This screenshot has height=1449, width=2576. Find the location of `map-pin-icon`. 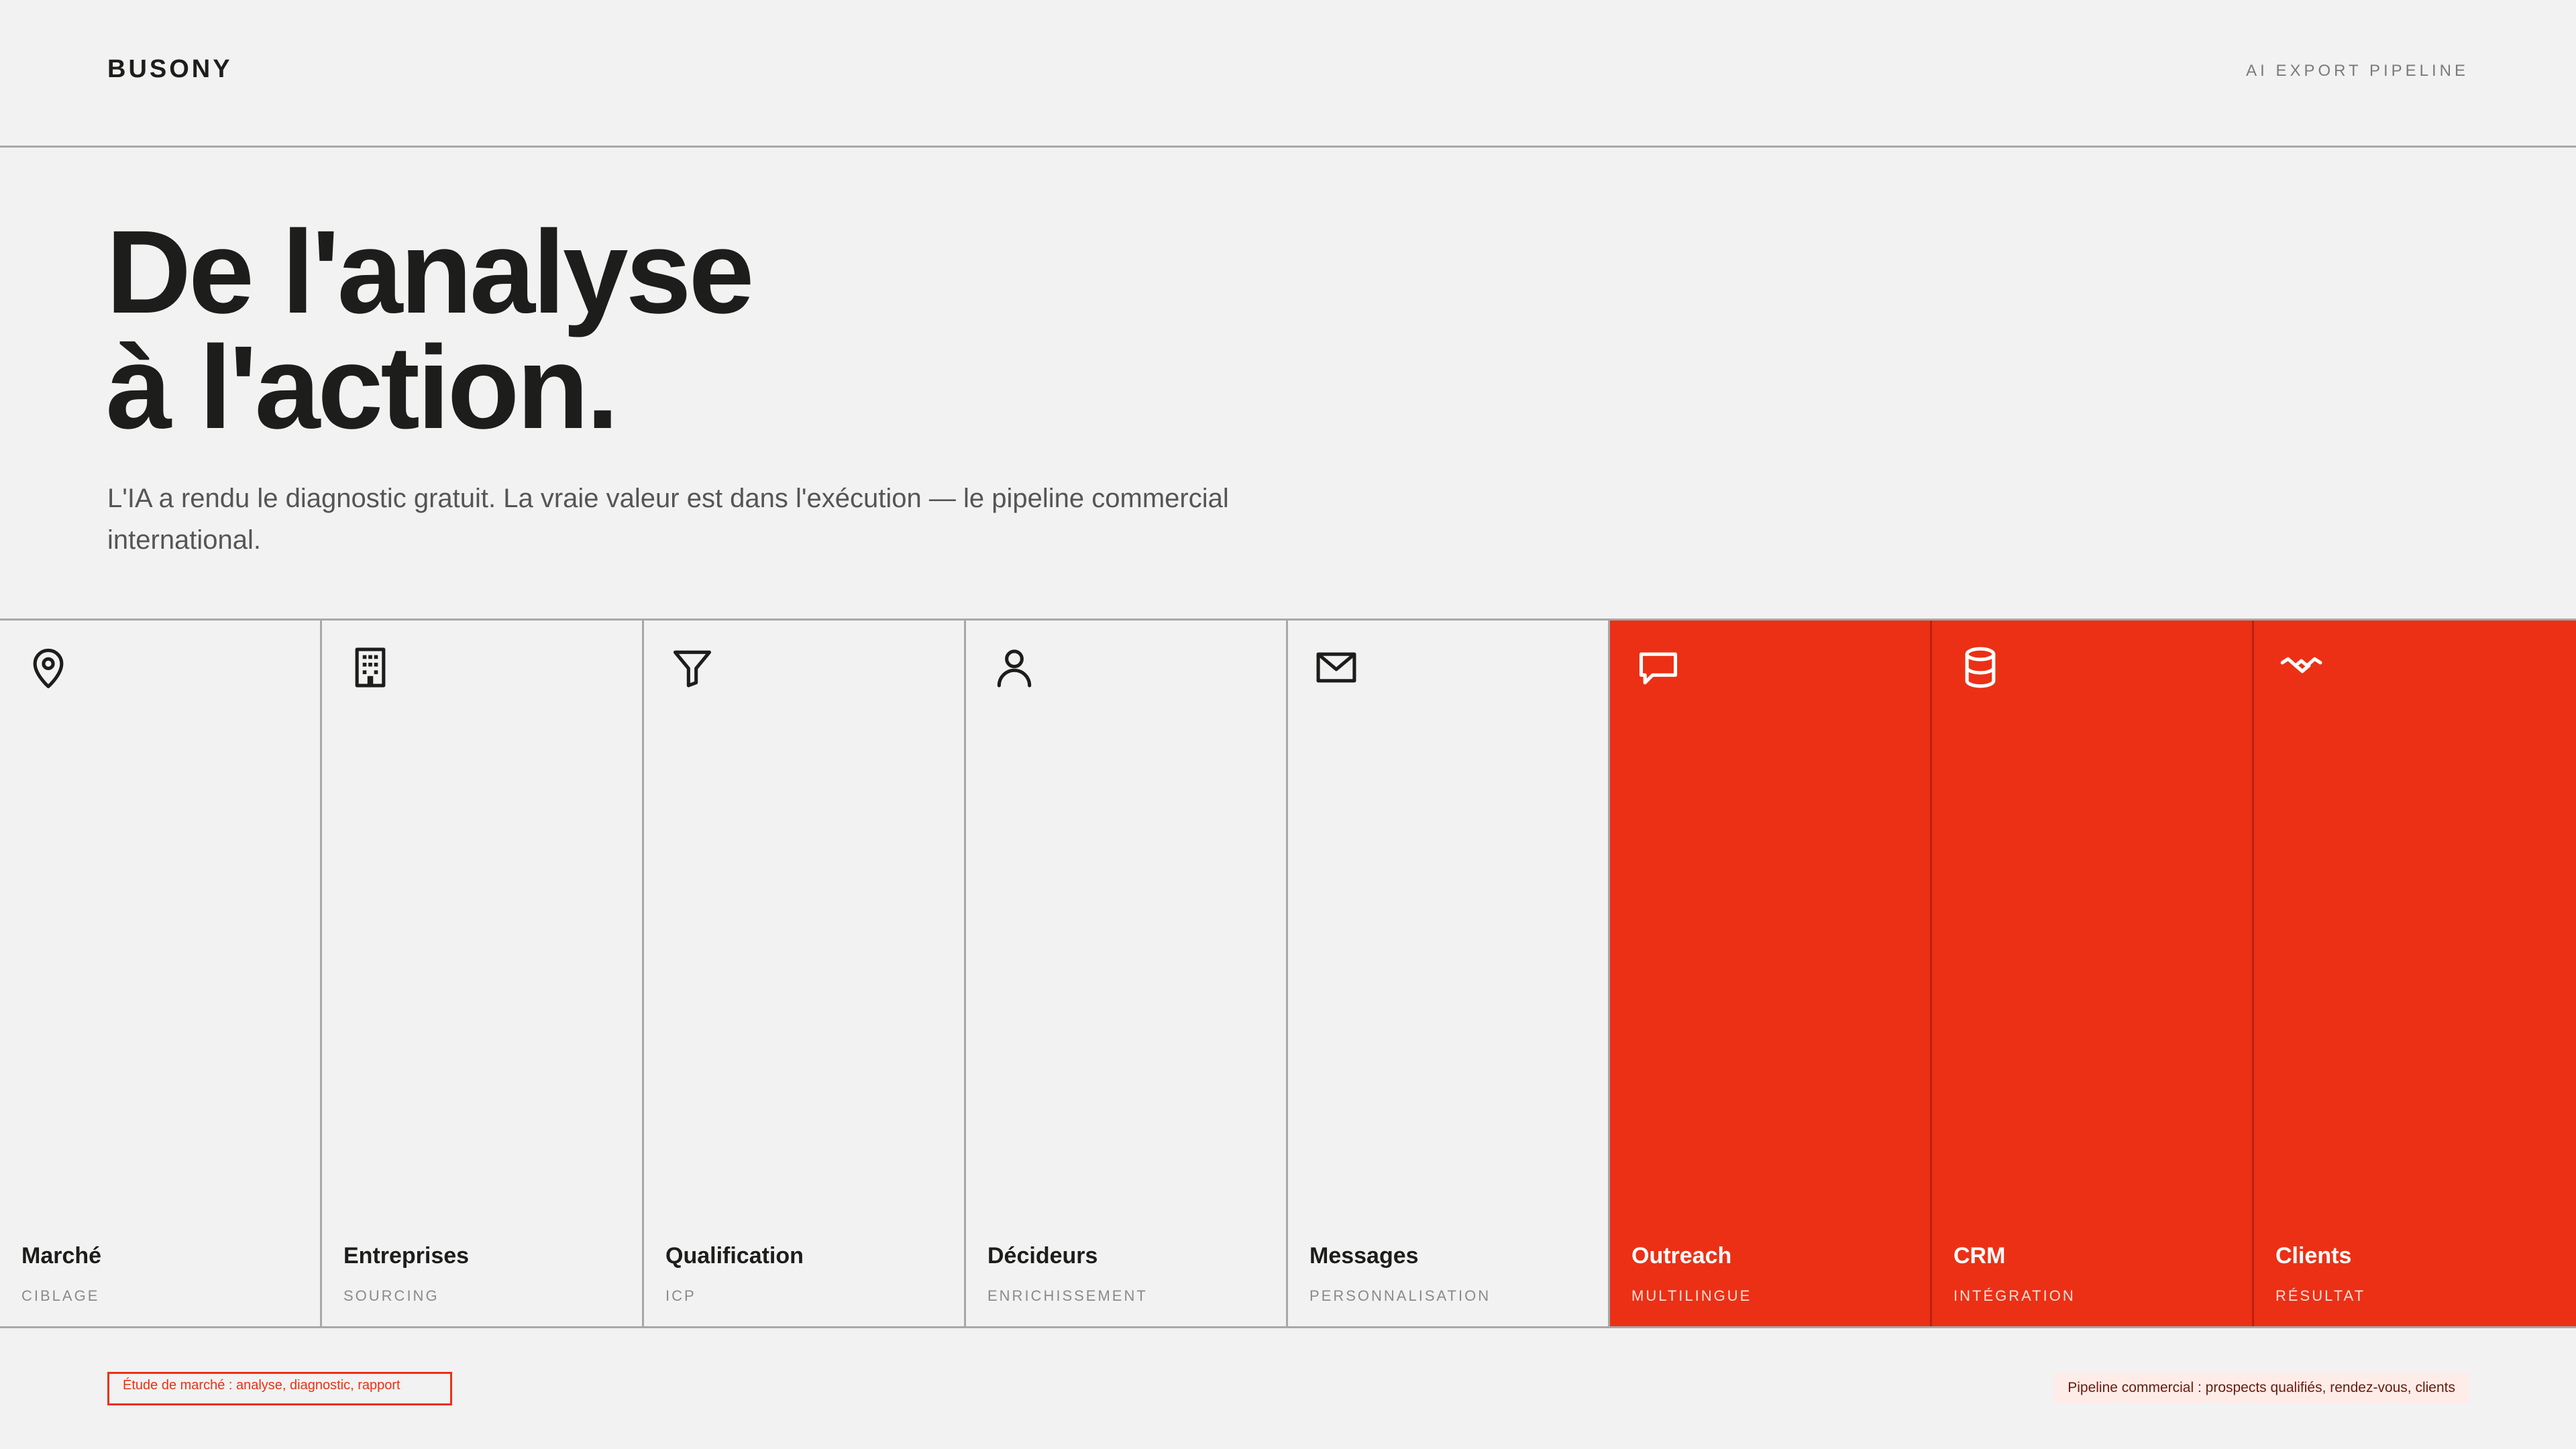

map-pin-icon is located at coordinates (48, 667).